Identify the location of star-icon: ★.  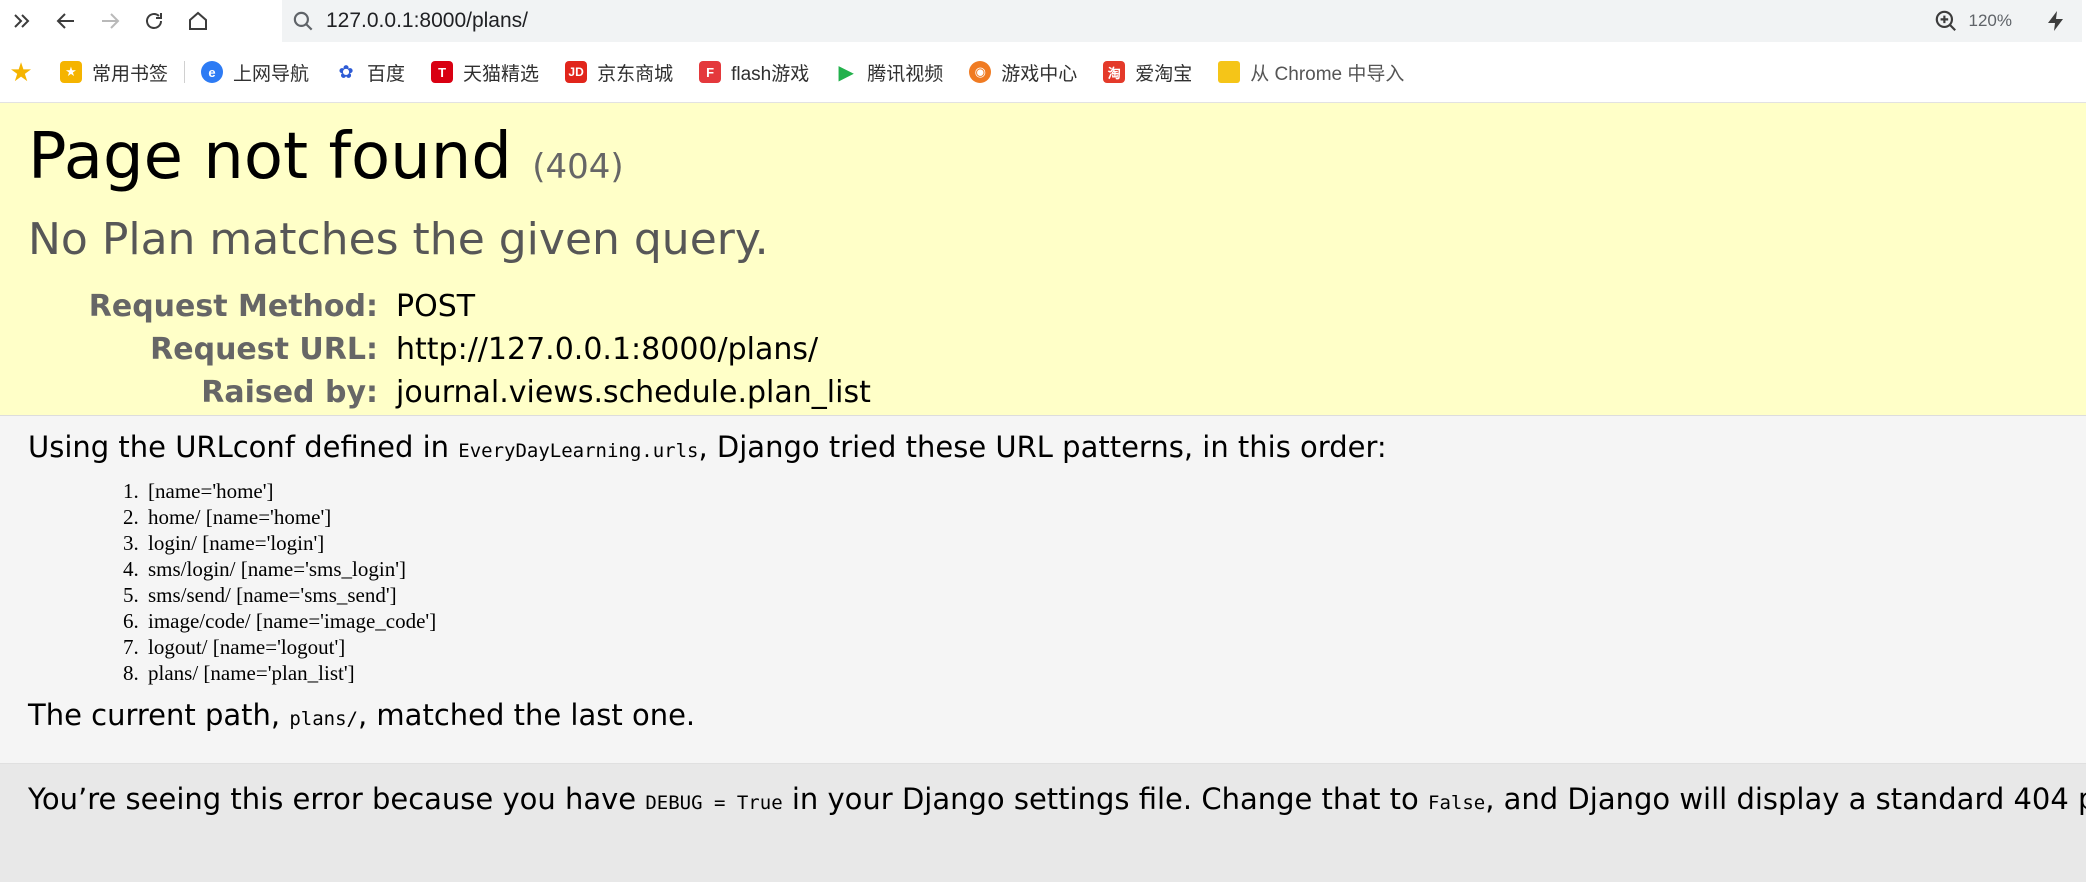
(21, 71).